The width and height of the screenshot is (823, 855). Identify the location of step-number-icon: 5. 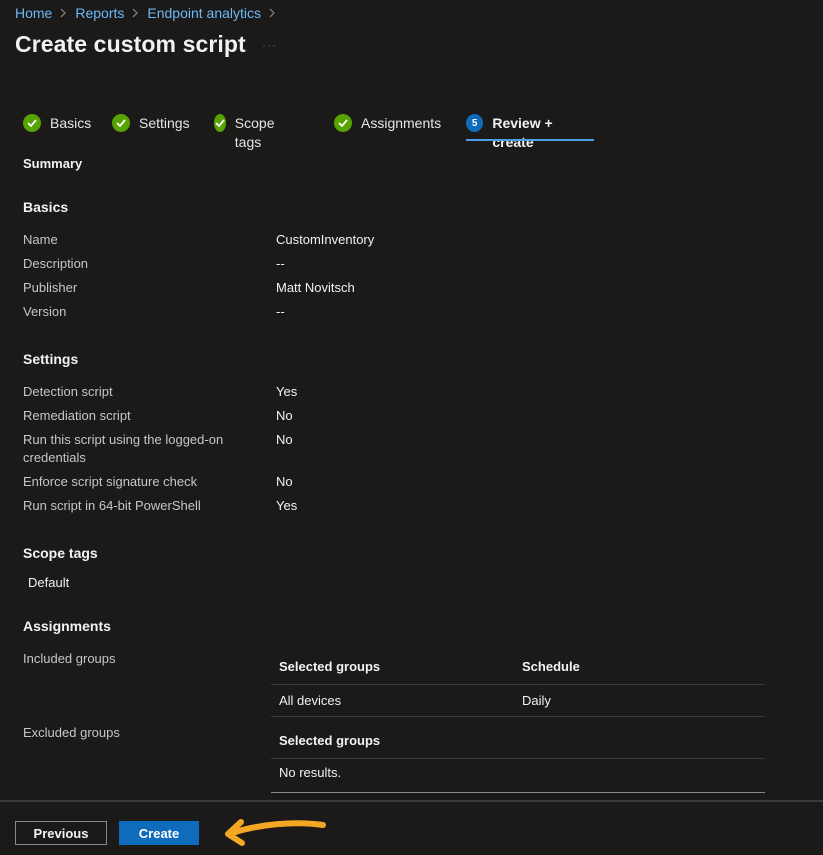
(475, 123).